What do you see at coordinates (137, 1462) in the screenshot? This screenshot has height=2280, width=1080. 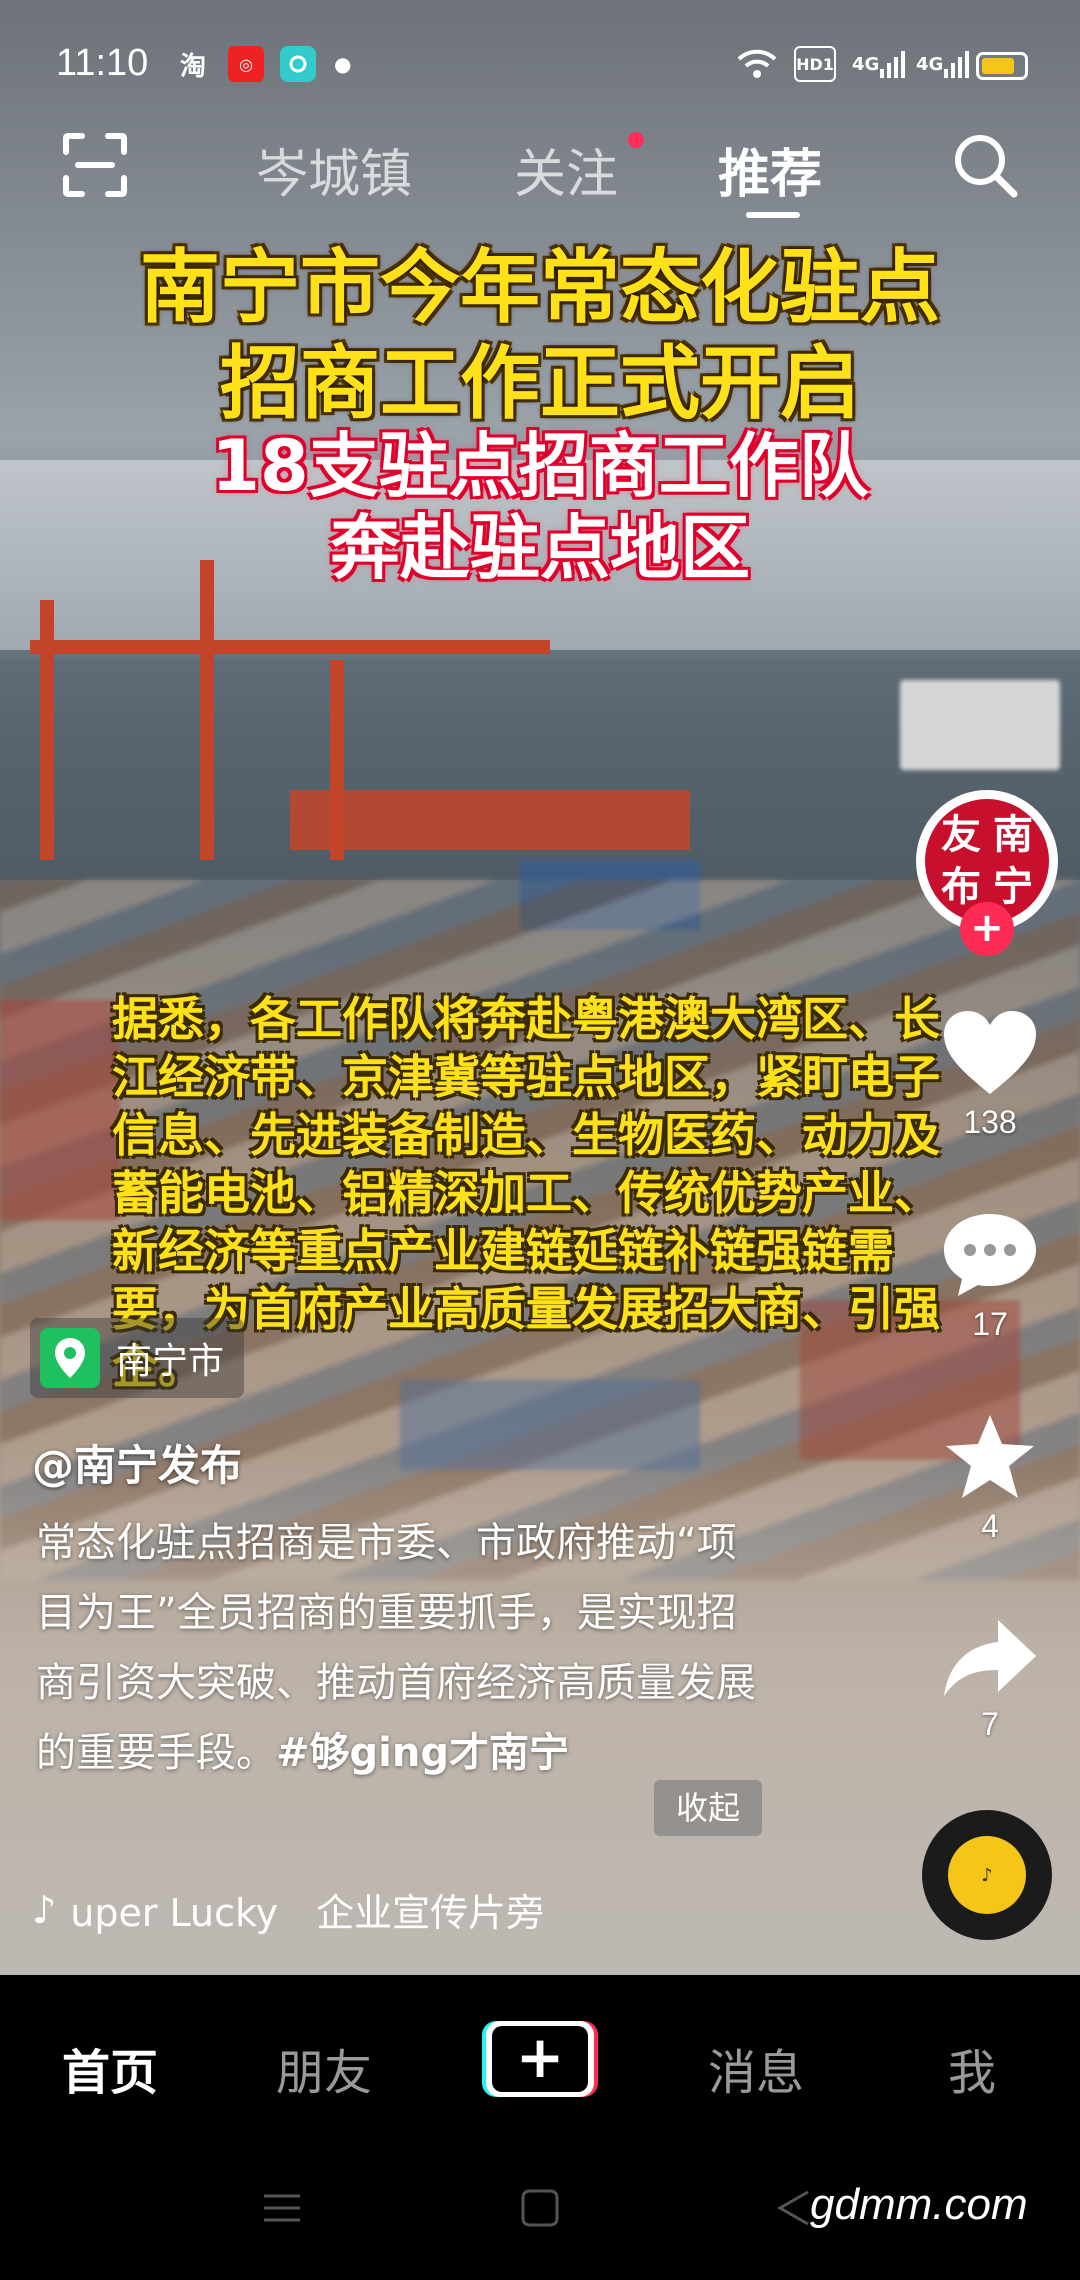 I see `author-name: @南宁发布` at bounding box center [137, 1462].